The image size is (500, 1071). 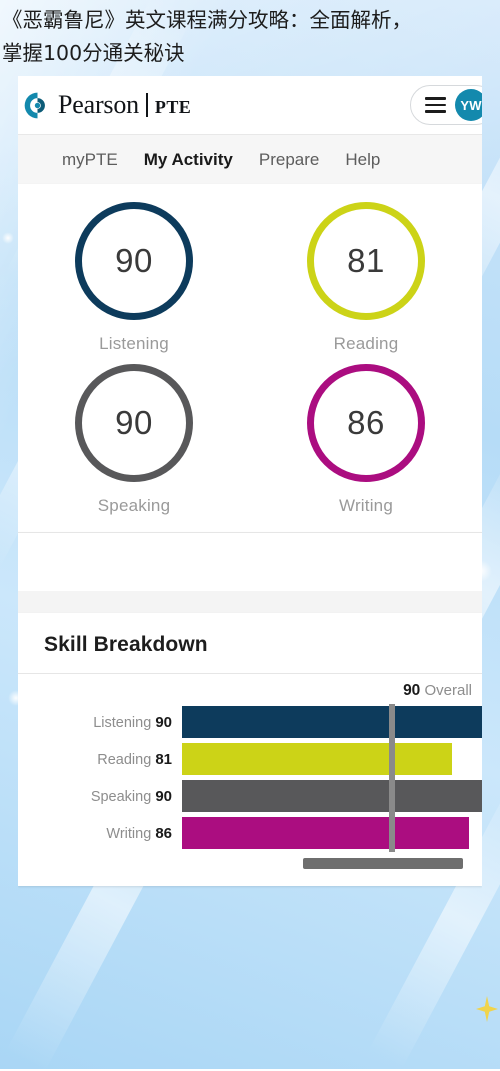 I want to click on bar-reading, so click(x=317, y=759).